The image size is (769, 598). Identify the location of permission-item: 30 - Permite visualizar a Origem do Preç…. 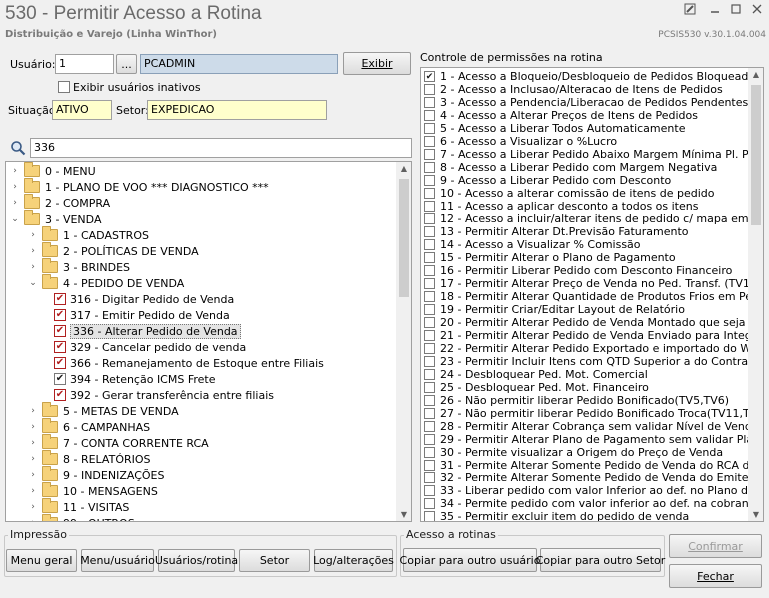
(573, 452).